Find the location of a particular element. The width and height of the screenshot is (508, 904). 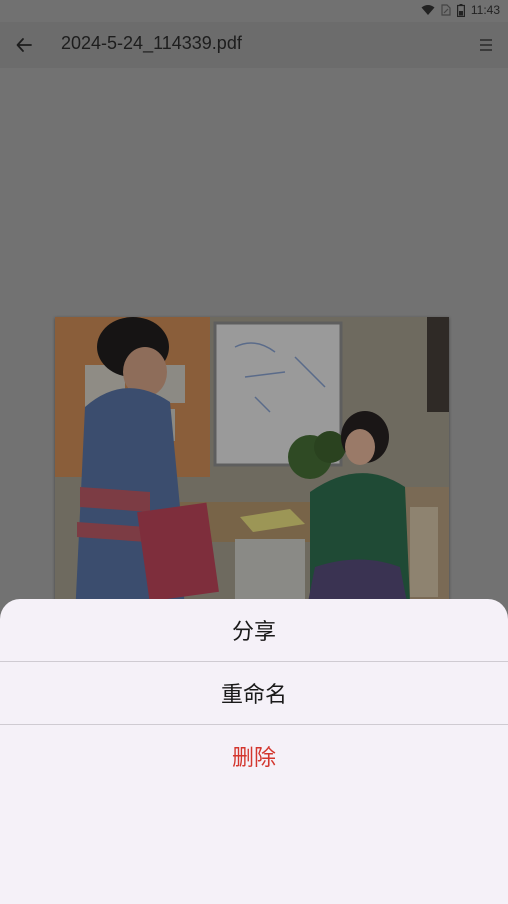

sim-icon is located at coordinates (446, 10).